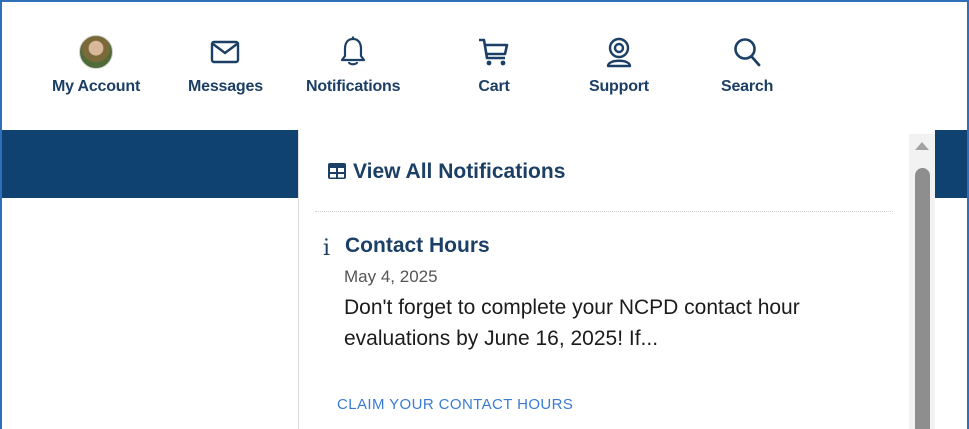 The height and width of the screenshot is (429, 969). What do you see at coordinates (494, 52) in the screenshot?
I see `cart-icon` at bounding box center [494, 52].